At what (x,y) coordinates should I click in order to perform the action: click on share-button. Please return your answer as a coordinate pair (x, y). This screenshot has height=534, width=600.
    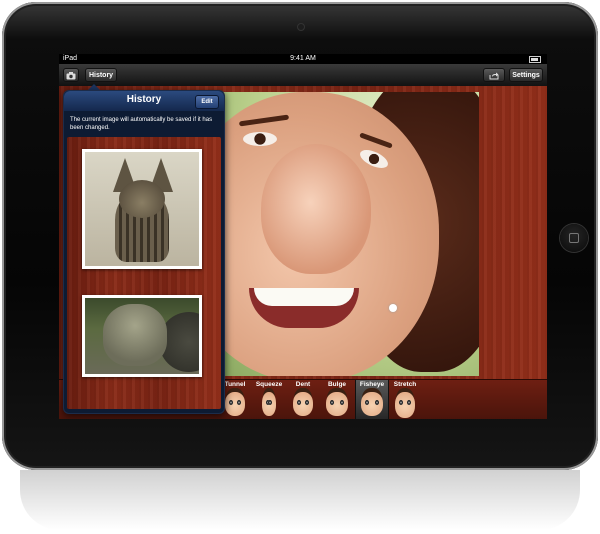
    Looking at the image, I should click on (494, 75).